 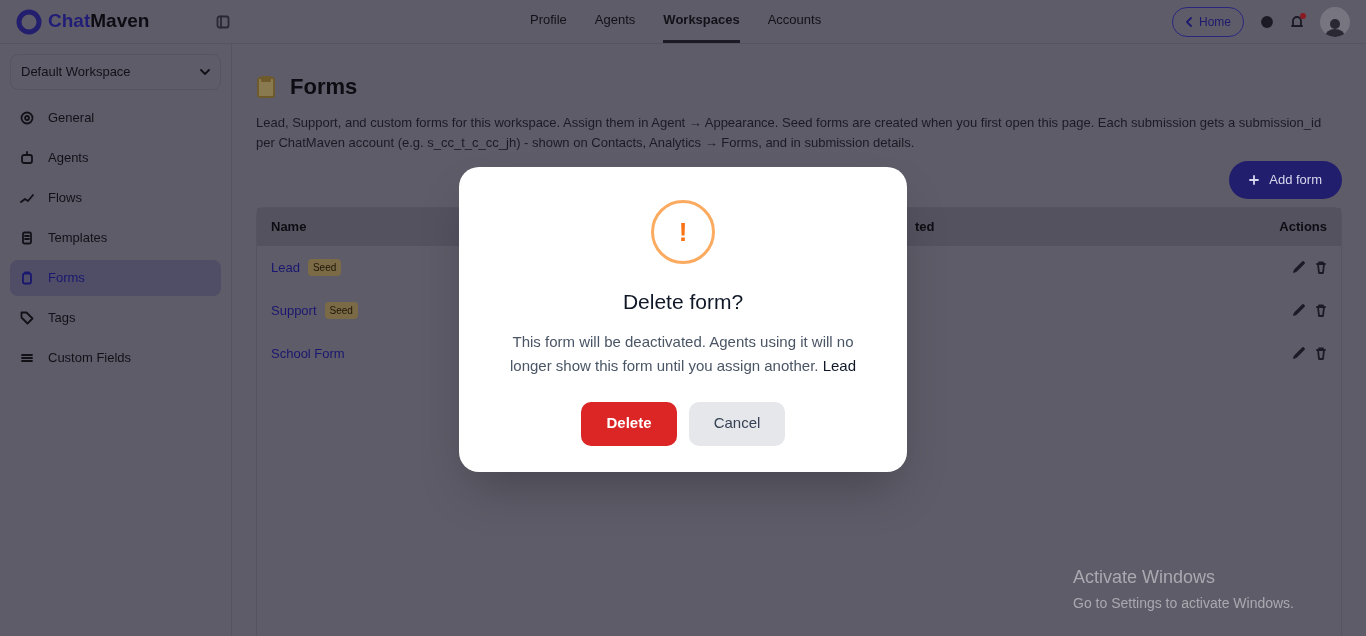 What do you see at coordinates (115, 358) in the screenshot?
I see `sidebar-item: Custom Fields` at bounding box center [115, 358].